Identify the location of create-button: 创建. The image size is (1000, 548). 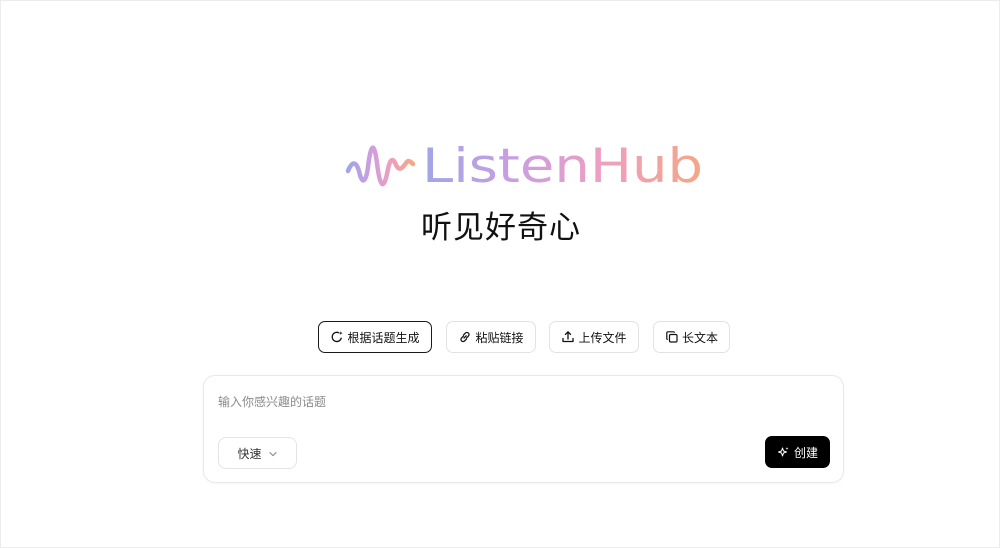
(797, 452).